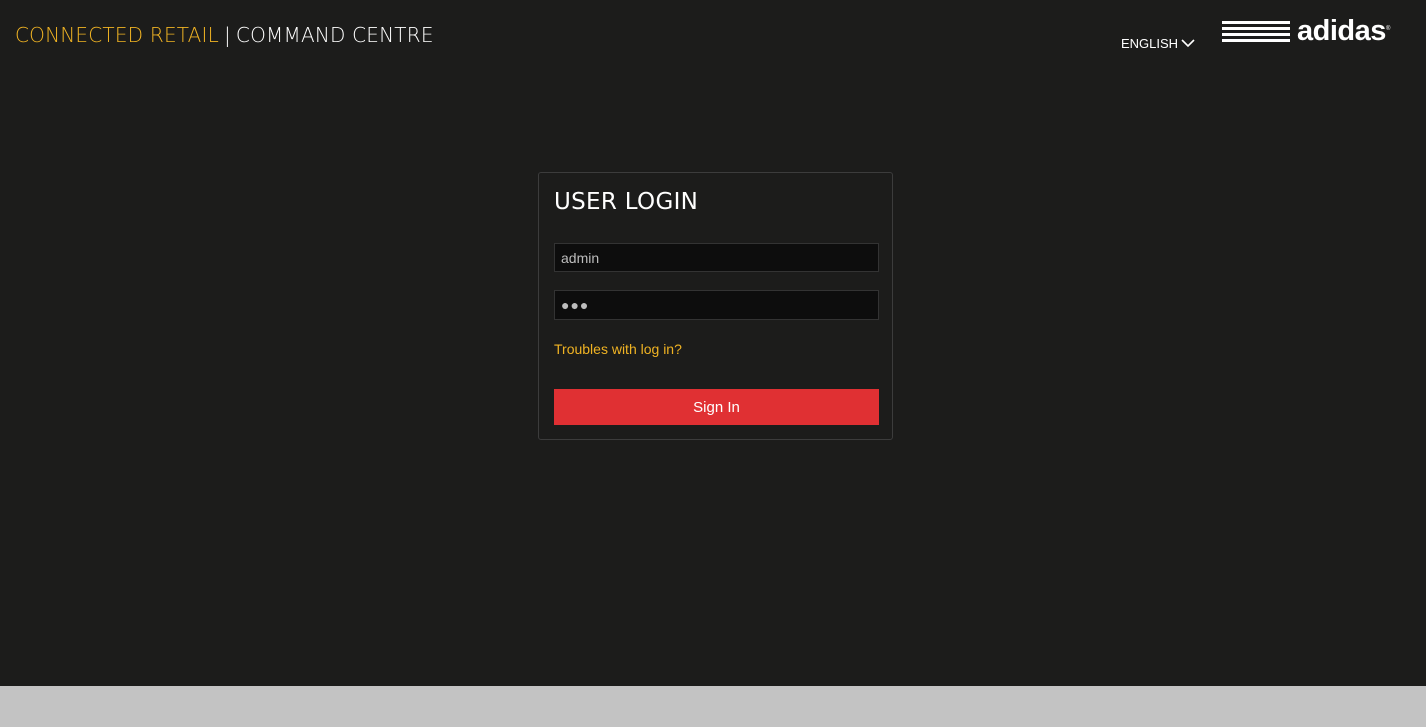  What do you see at coordinates (713, 706) in the screenshot?
I see `footer-bar` at bounding box center [713, 706].